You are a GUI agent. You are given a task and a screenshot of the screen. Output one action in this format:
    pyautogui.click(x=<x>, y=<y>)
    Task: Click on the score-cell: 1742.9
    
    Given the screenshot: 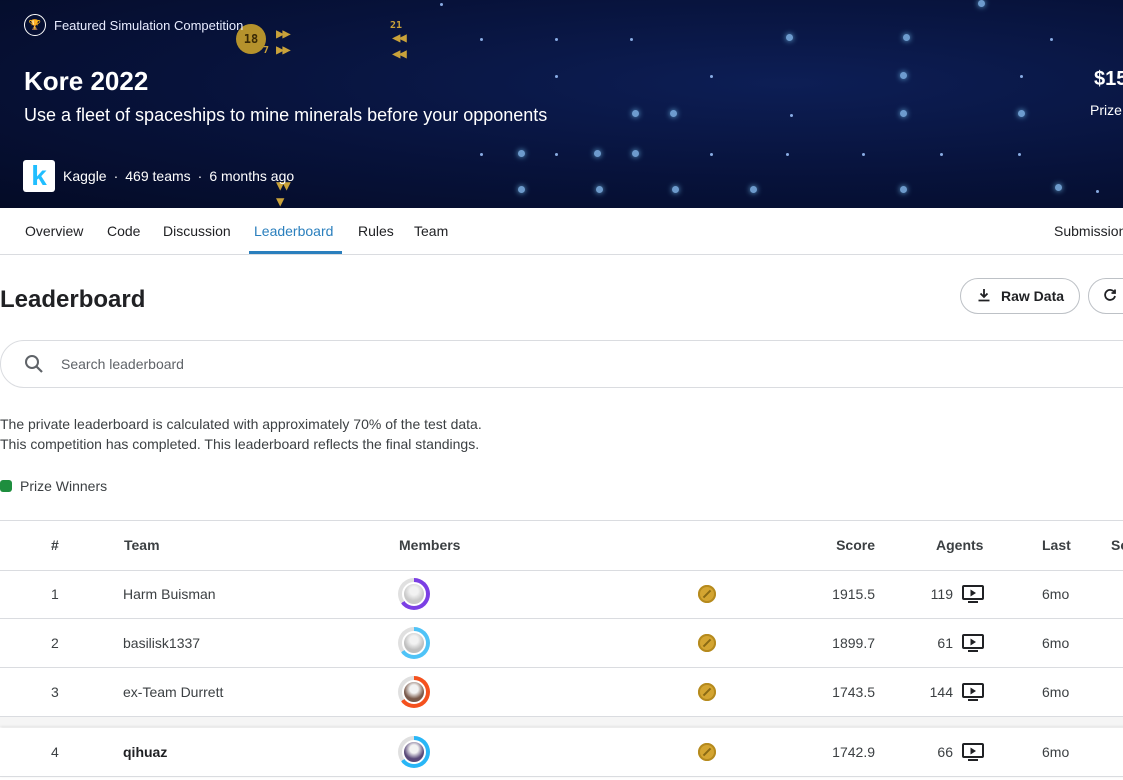 What is the action you would take?
    pyautogui.click(x=853, y=752)
    